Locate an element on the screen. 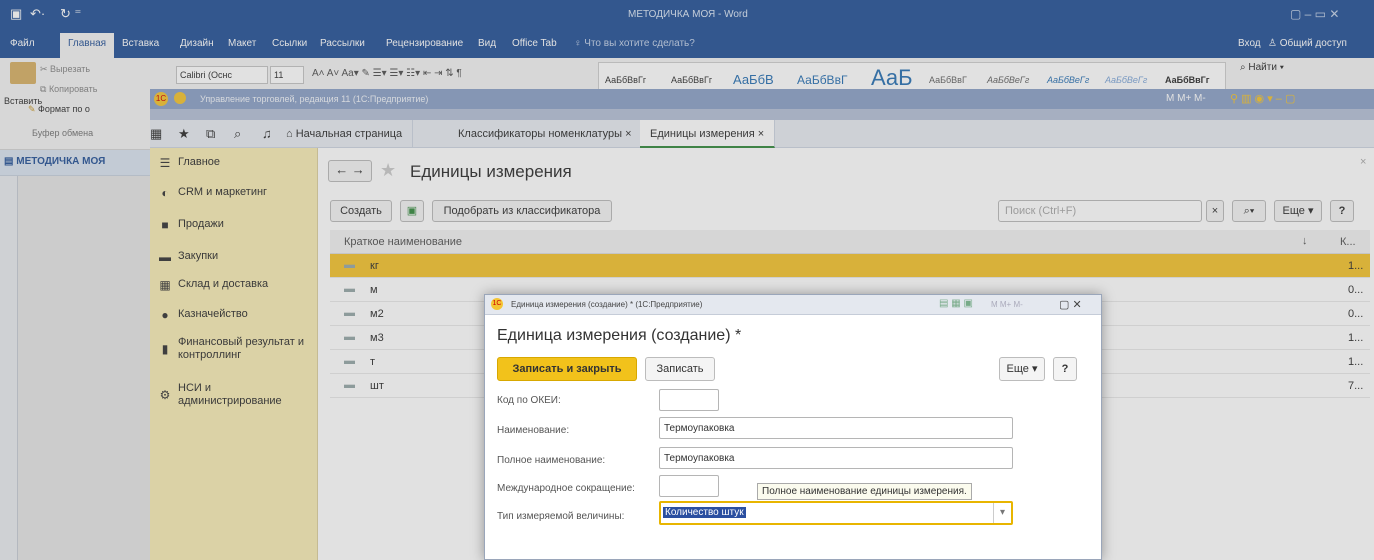  copy-doc-icon: ▣ is located at coordinates (412, 211).